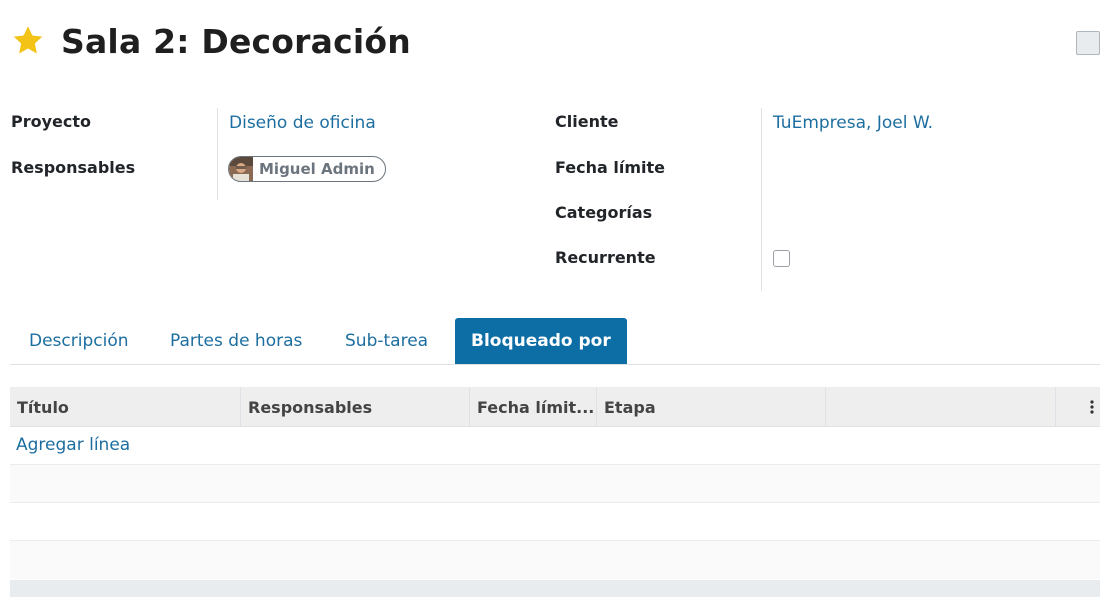 This screenshot has height=597, width=1111. I want to click on column-title: Título, so click(125, 407).